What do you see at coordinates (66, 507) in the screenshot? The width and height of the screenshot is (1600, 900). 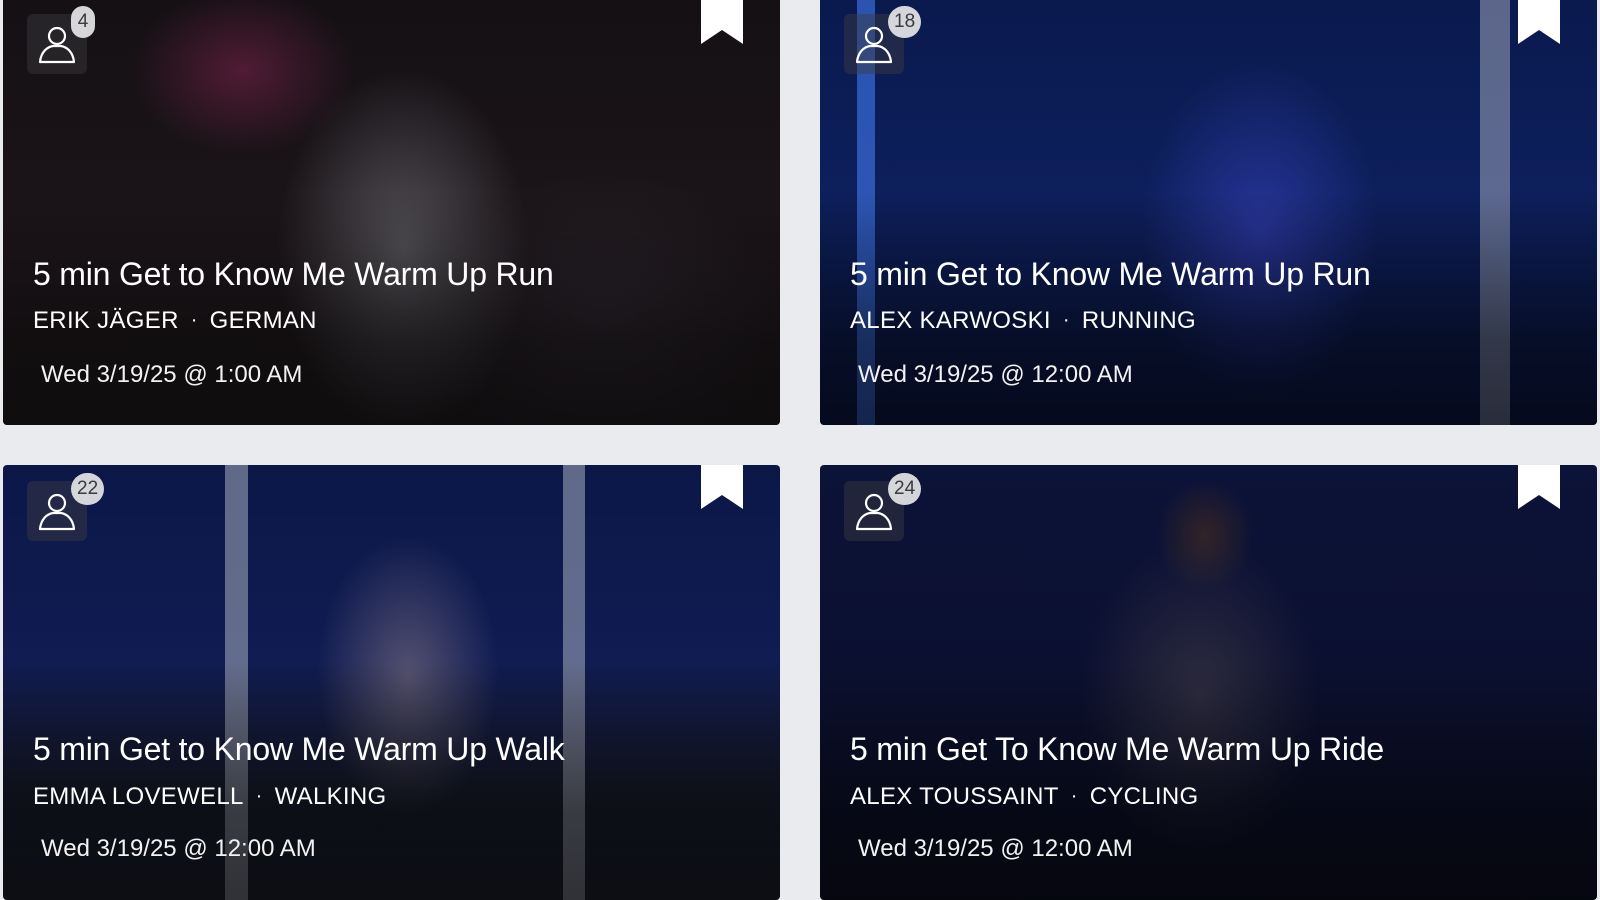 I see `participants-indicator: 22` at bounding box center [66, 507].